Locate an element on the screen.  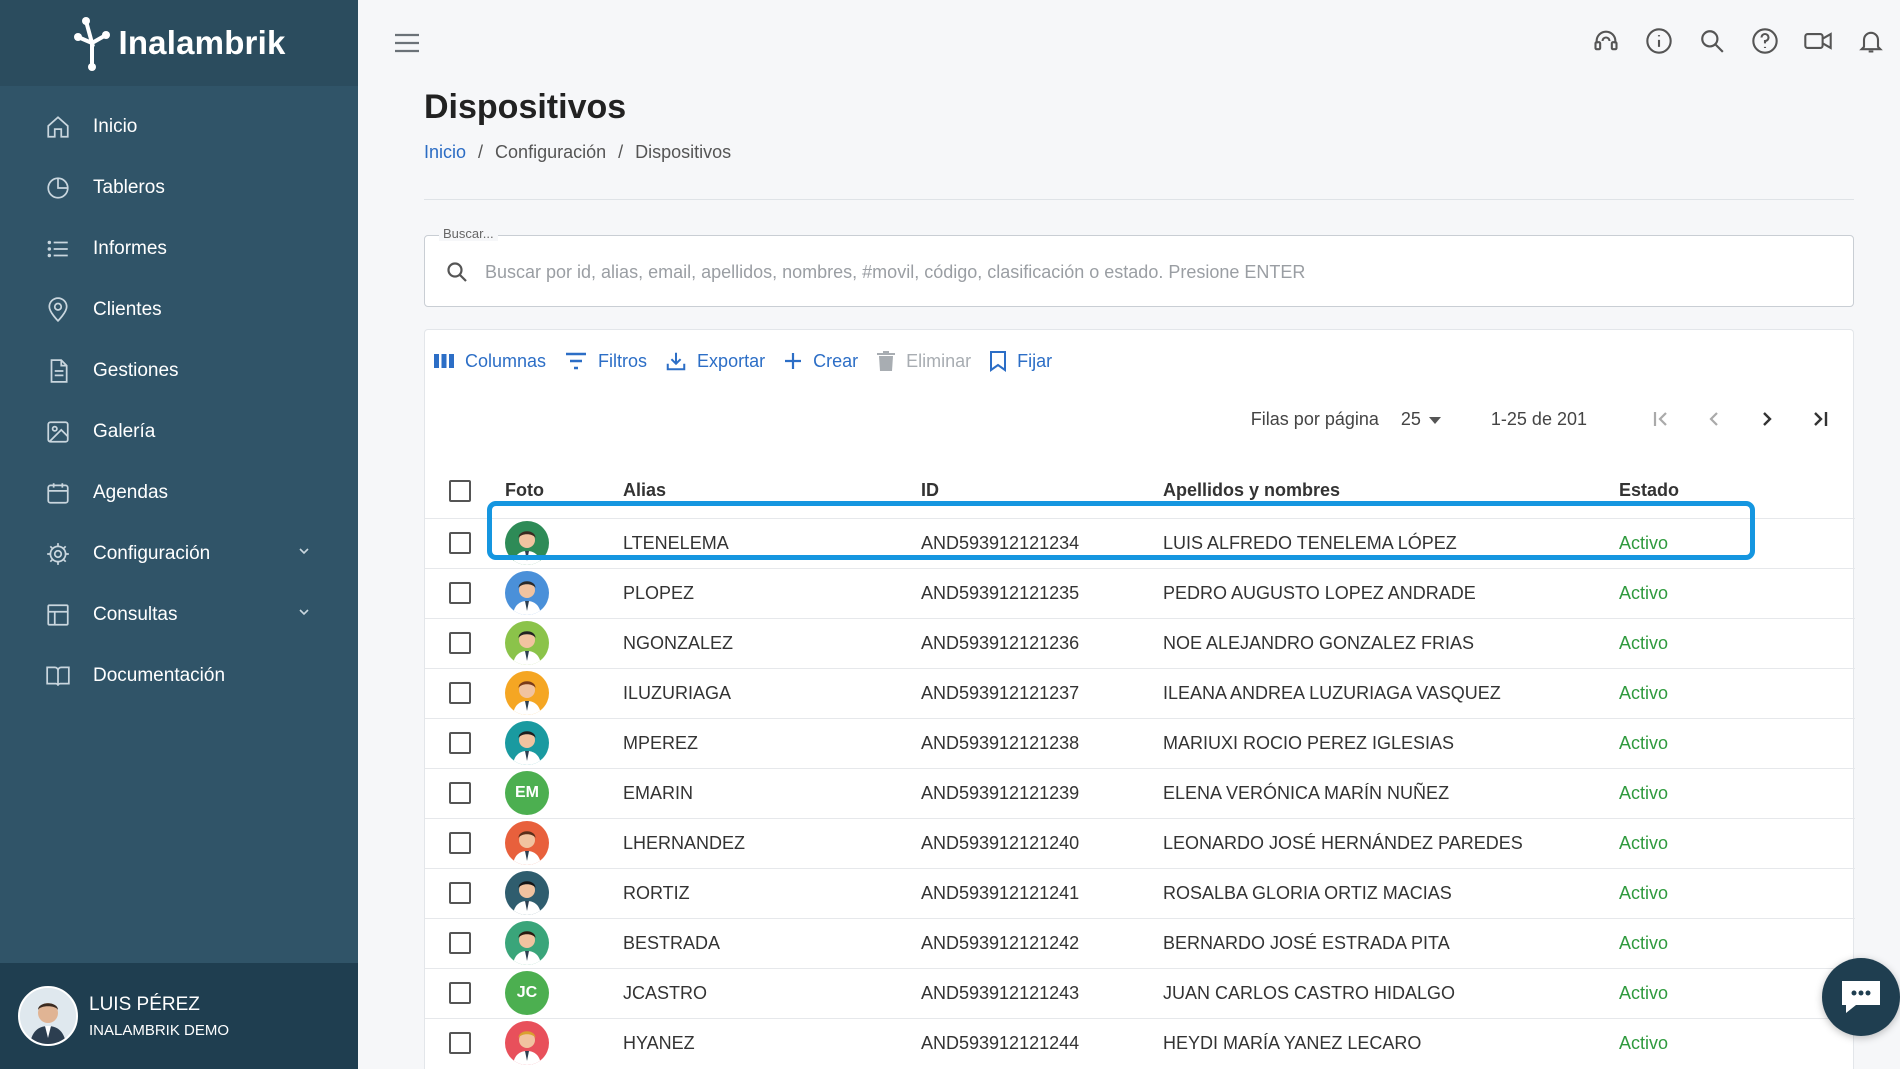
search-icon is located at coordinates (1712, 41).